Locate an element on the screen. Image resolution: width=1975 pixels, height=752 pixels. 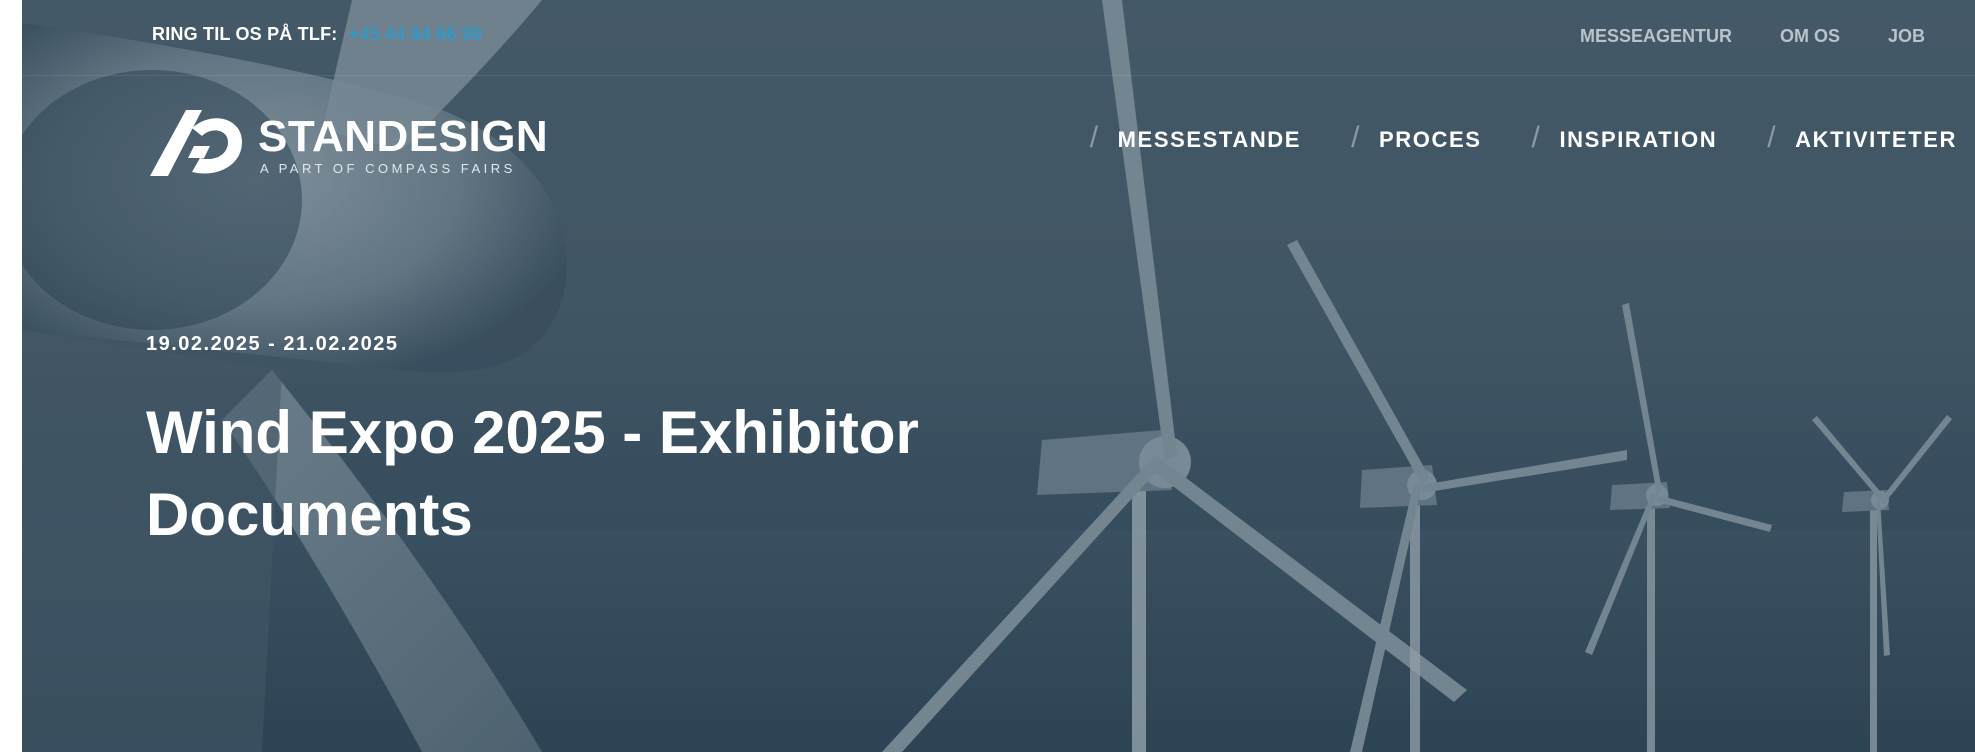
nav-label: MESSESTANDE is located at coordinates (1209, 139).